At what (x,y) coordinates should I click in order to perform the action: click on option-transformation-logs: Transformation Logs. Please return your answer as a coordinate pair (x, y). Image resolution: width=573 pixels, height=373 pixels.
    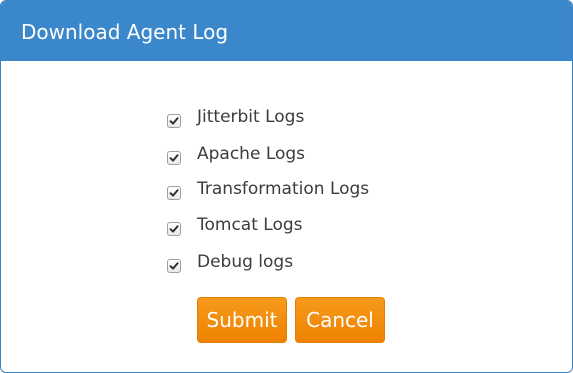
    Looking at the image, I should click on (268, 189).